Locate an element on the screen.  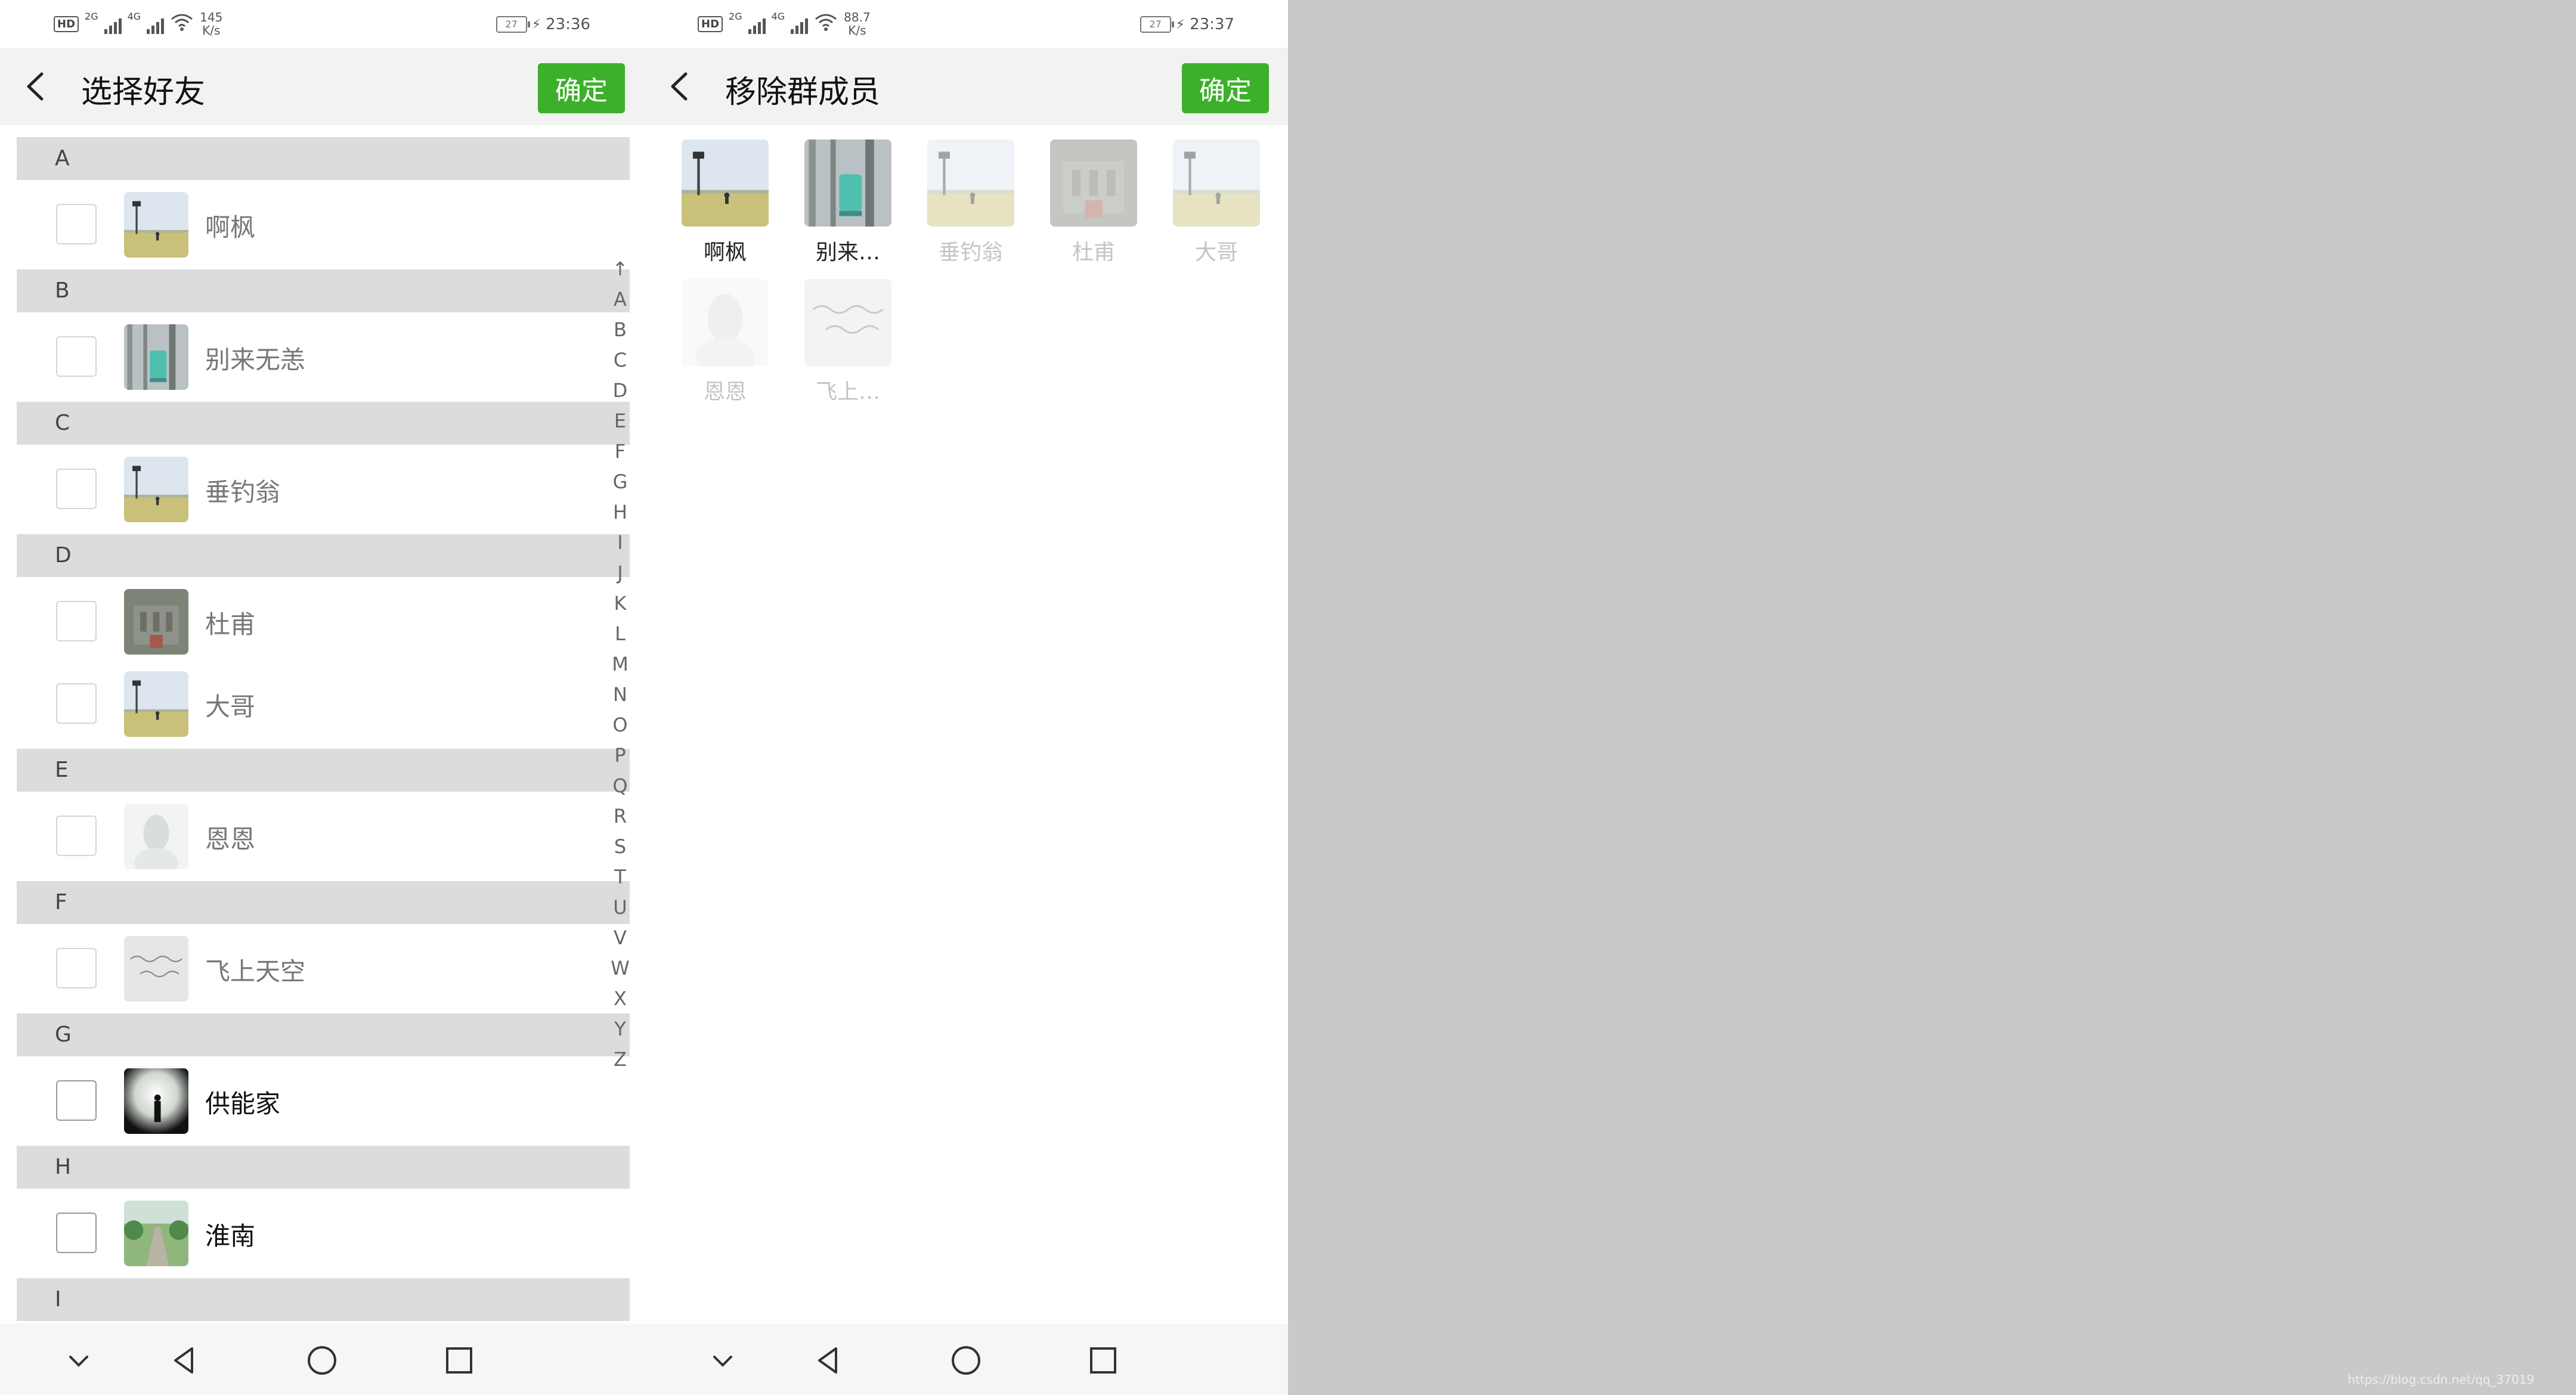
index-letter: V is located at coordinates (620, 938).